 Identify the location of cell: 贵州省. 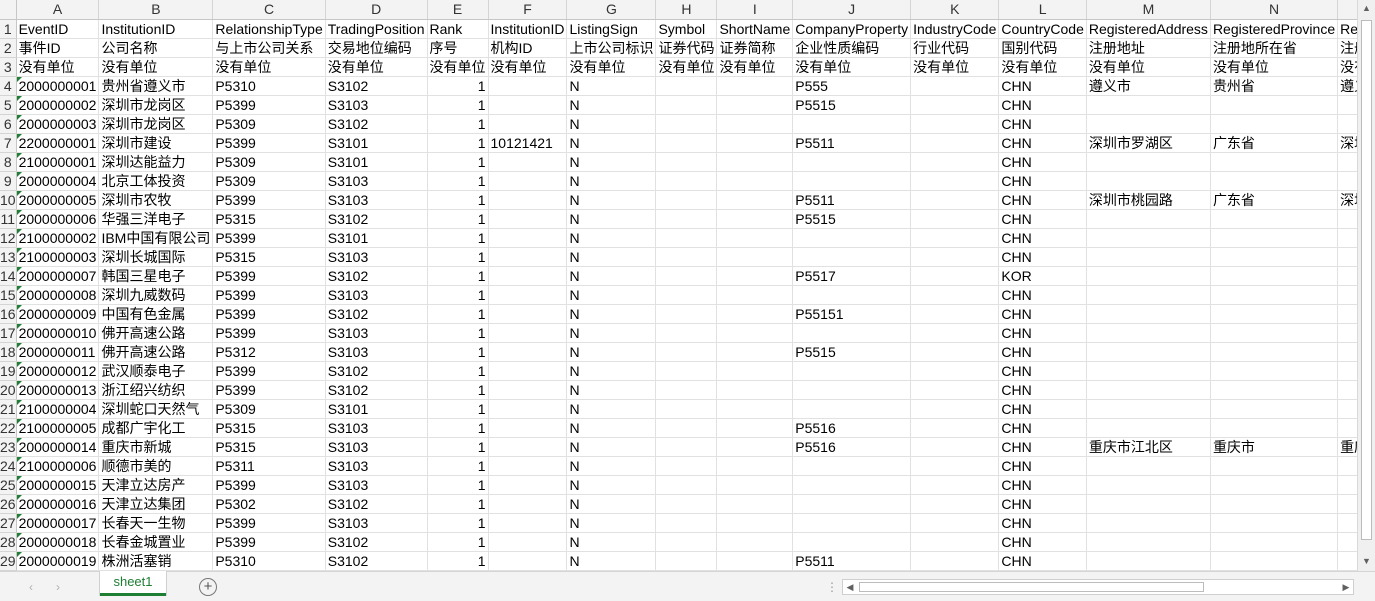
(1274, 86).